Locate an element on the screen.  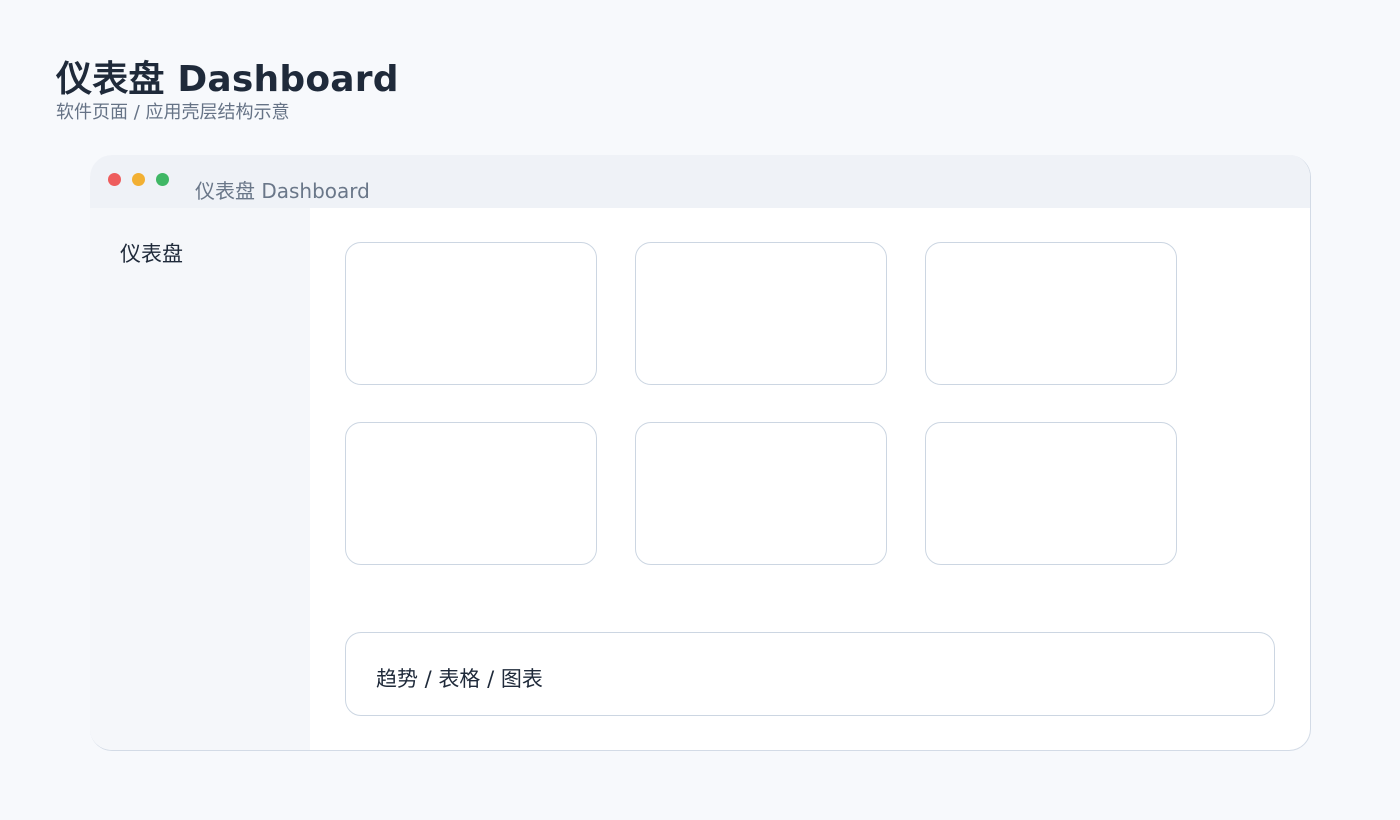
window-title: 仪表盘 Dashboard is located at coordinates (282, 191).